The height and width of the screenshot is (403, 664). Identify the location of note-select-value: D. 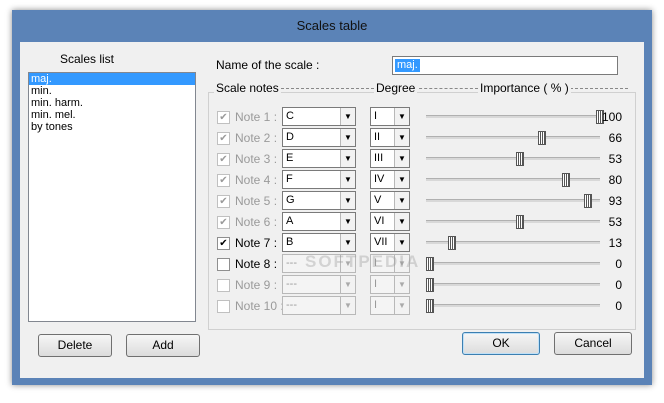
(290, 137).